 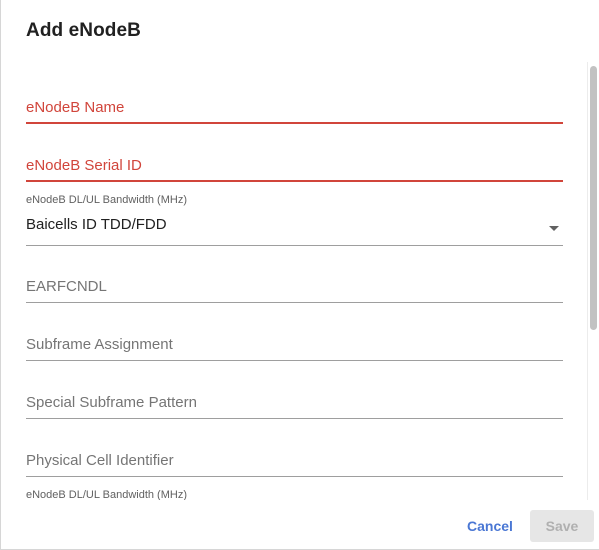 What do you see at coordinates (106, 200) in the screenshot?
I see `bandwidth-label: eNodeB DL/UL Bandwidth (MHz)` at bounding box center [106, 200].